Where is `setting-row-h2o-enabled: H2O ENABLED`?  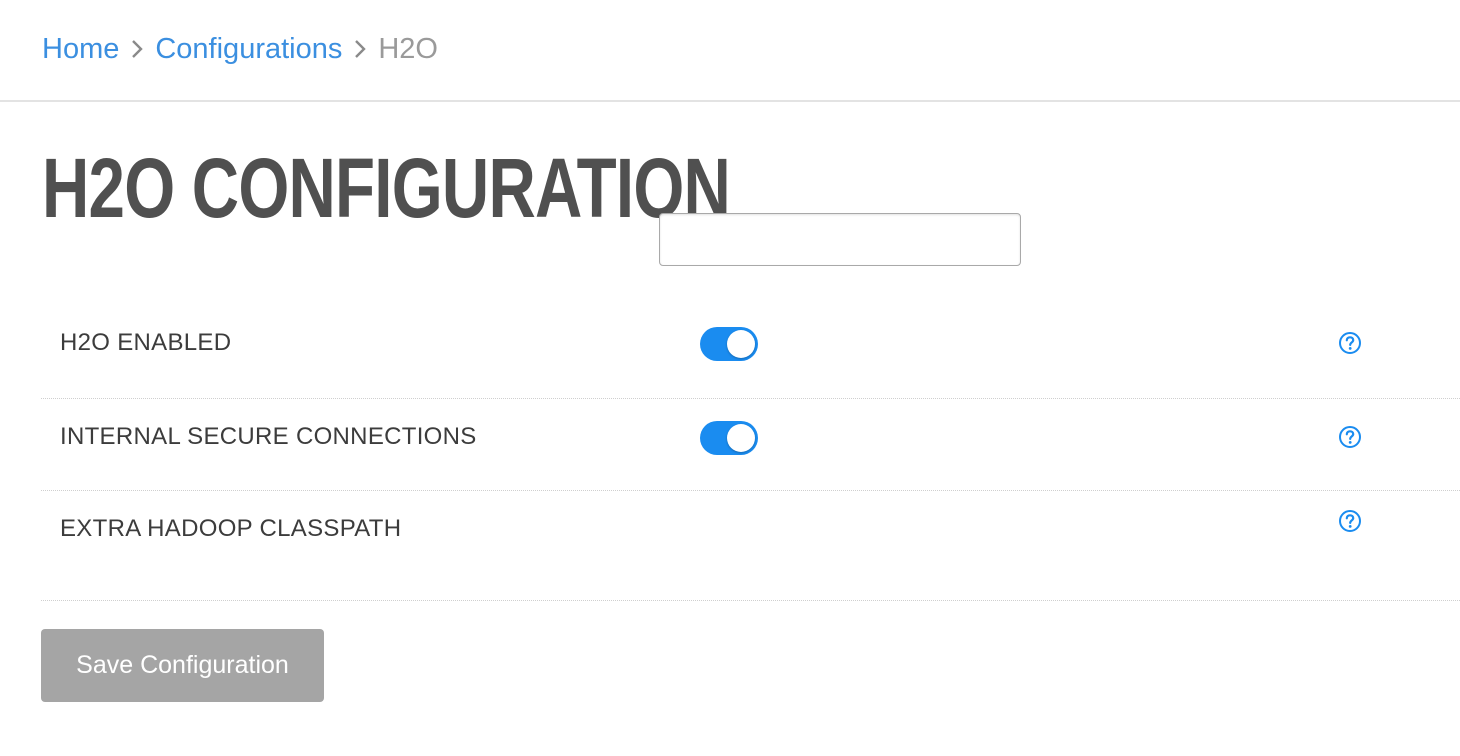 setting-row-h2o-enabled: H2O ENABLED is located at coordinates (750, 347).